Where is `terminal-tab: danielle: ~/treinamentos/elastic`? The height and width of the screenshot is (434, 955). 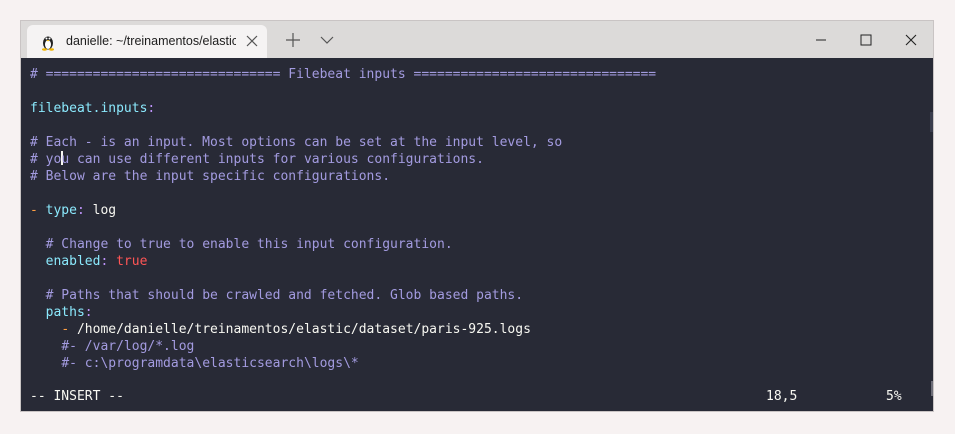 terminal-tab: danielle: ~/treinamentos/elastic is located at coordinates (147, 41).